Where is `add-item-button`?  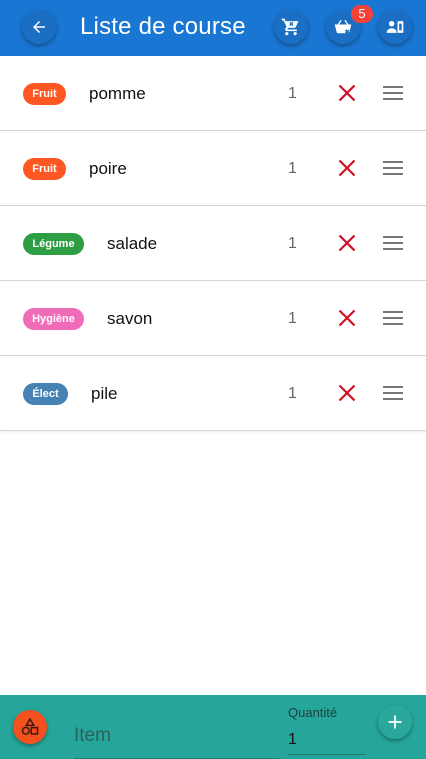
add-item-button is located at coordinates (395, 722).